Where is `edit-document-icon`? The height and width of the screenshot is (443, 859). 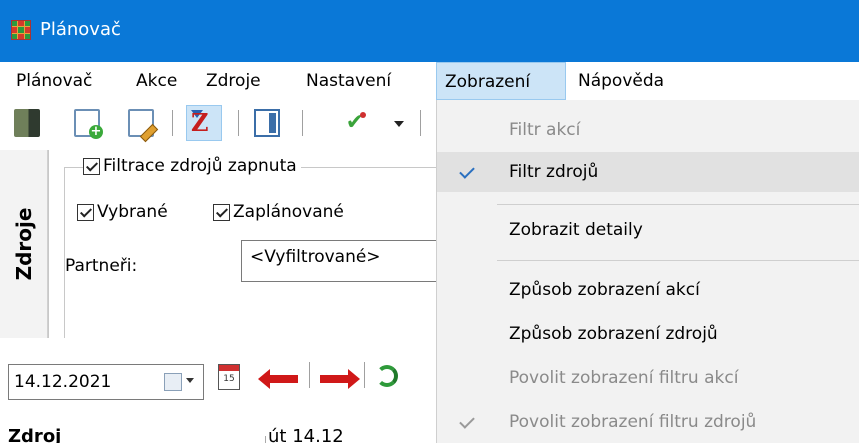 edit-document-icon is located at coordinates (143, 126).